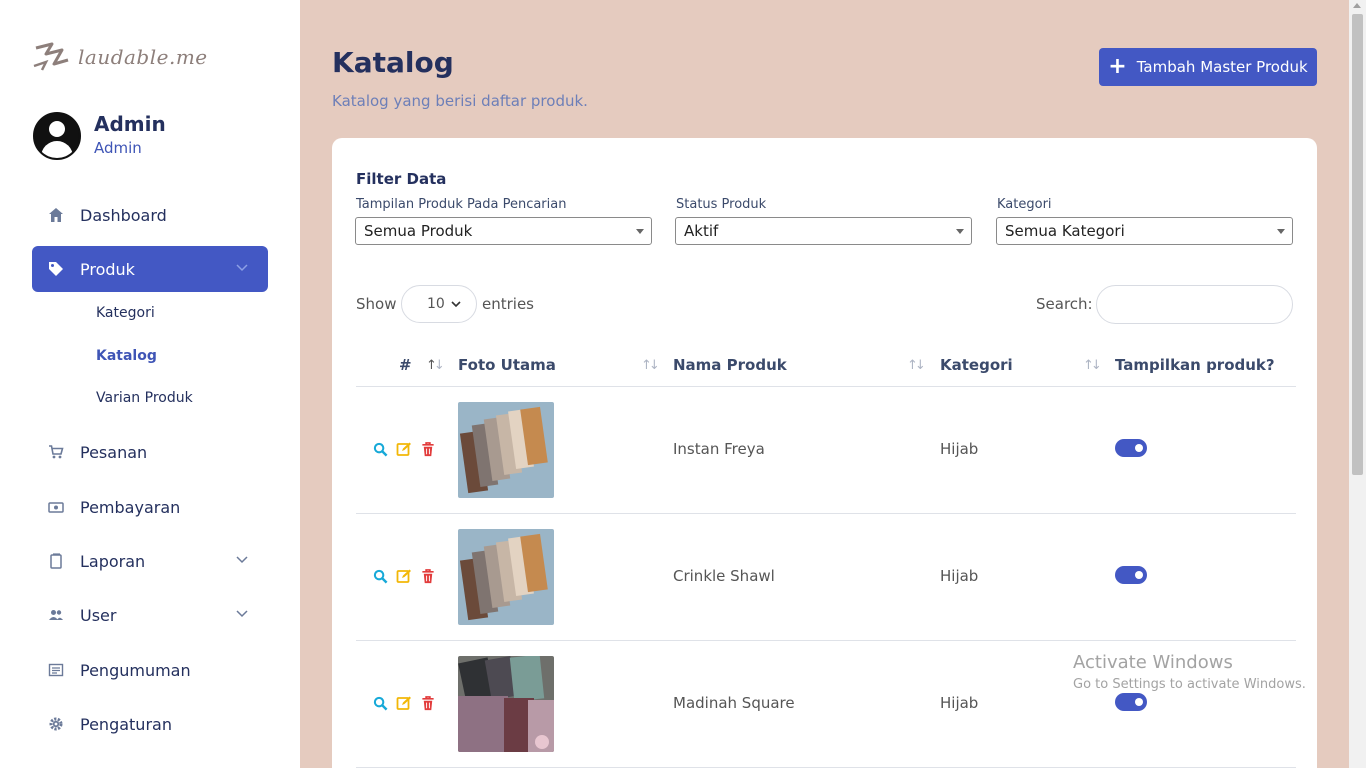 The width and height of the screenshot is (1366, 768). What do you see at coordinates (56, 507) in the screenshot?
I see `money-icon` at bounding box center [56, 507].